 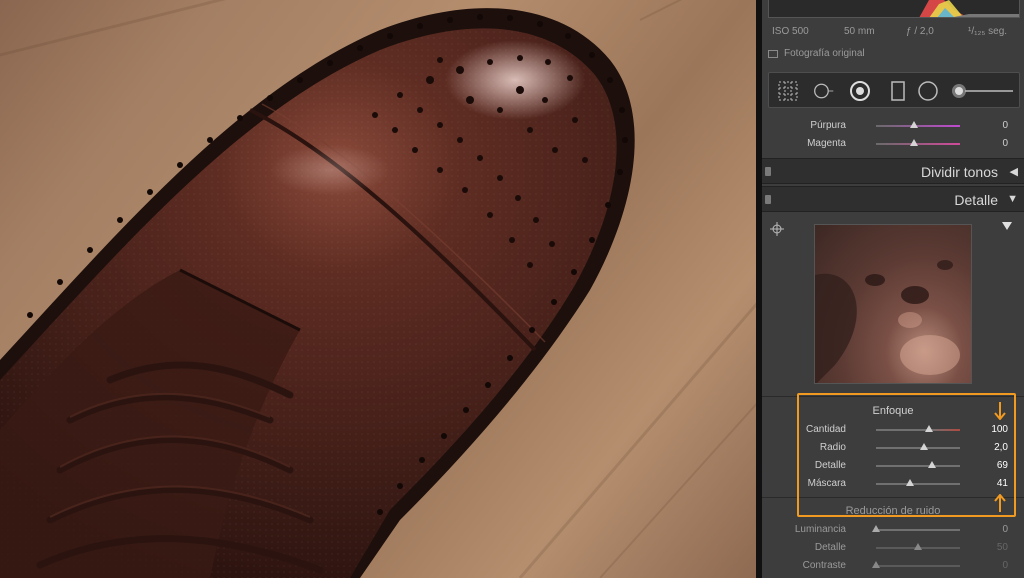 I want to click on slider-luminance: Luminancia 0, so click(x=893, y=530).